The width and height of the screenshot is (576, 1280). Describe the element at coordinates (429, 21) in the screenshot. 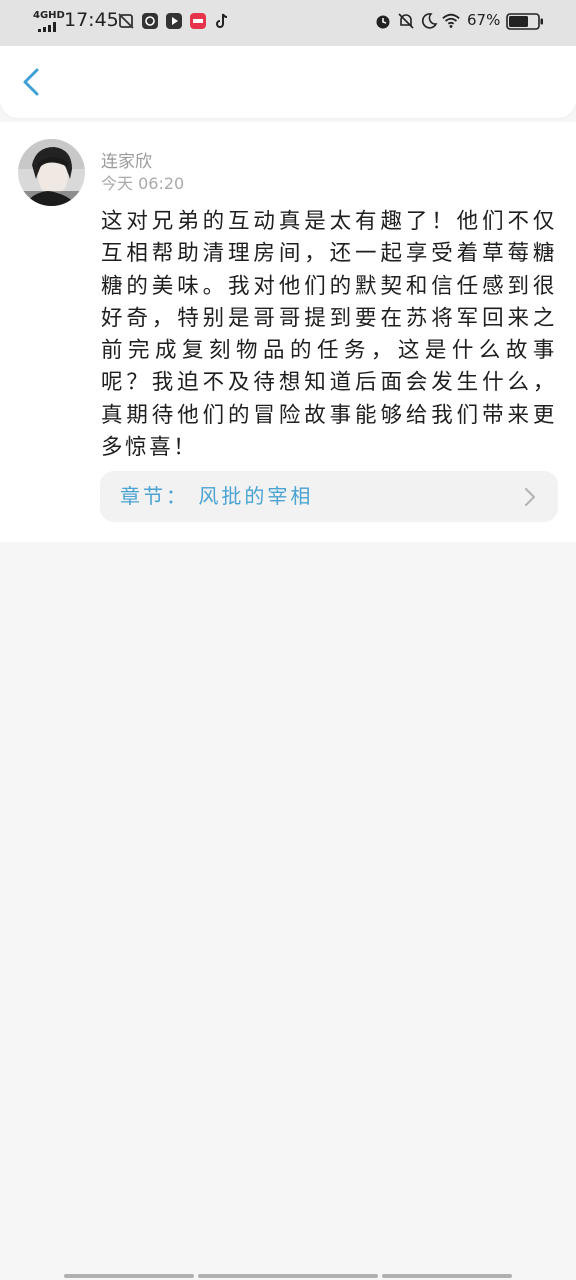

I see `do-not-disturb-moon-icon` at that location.